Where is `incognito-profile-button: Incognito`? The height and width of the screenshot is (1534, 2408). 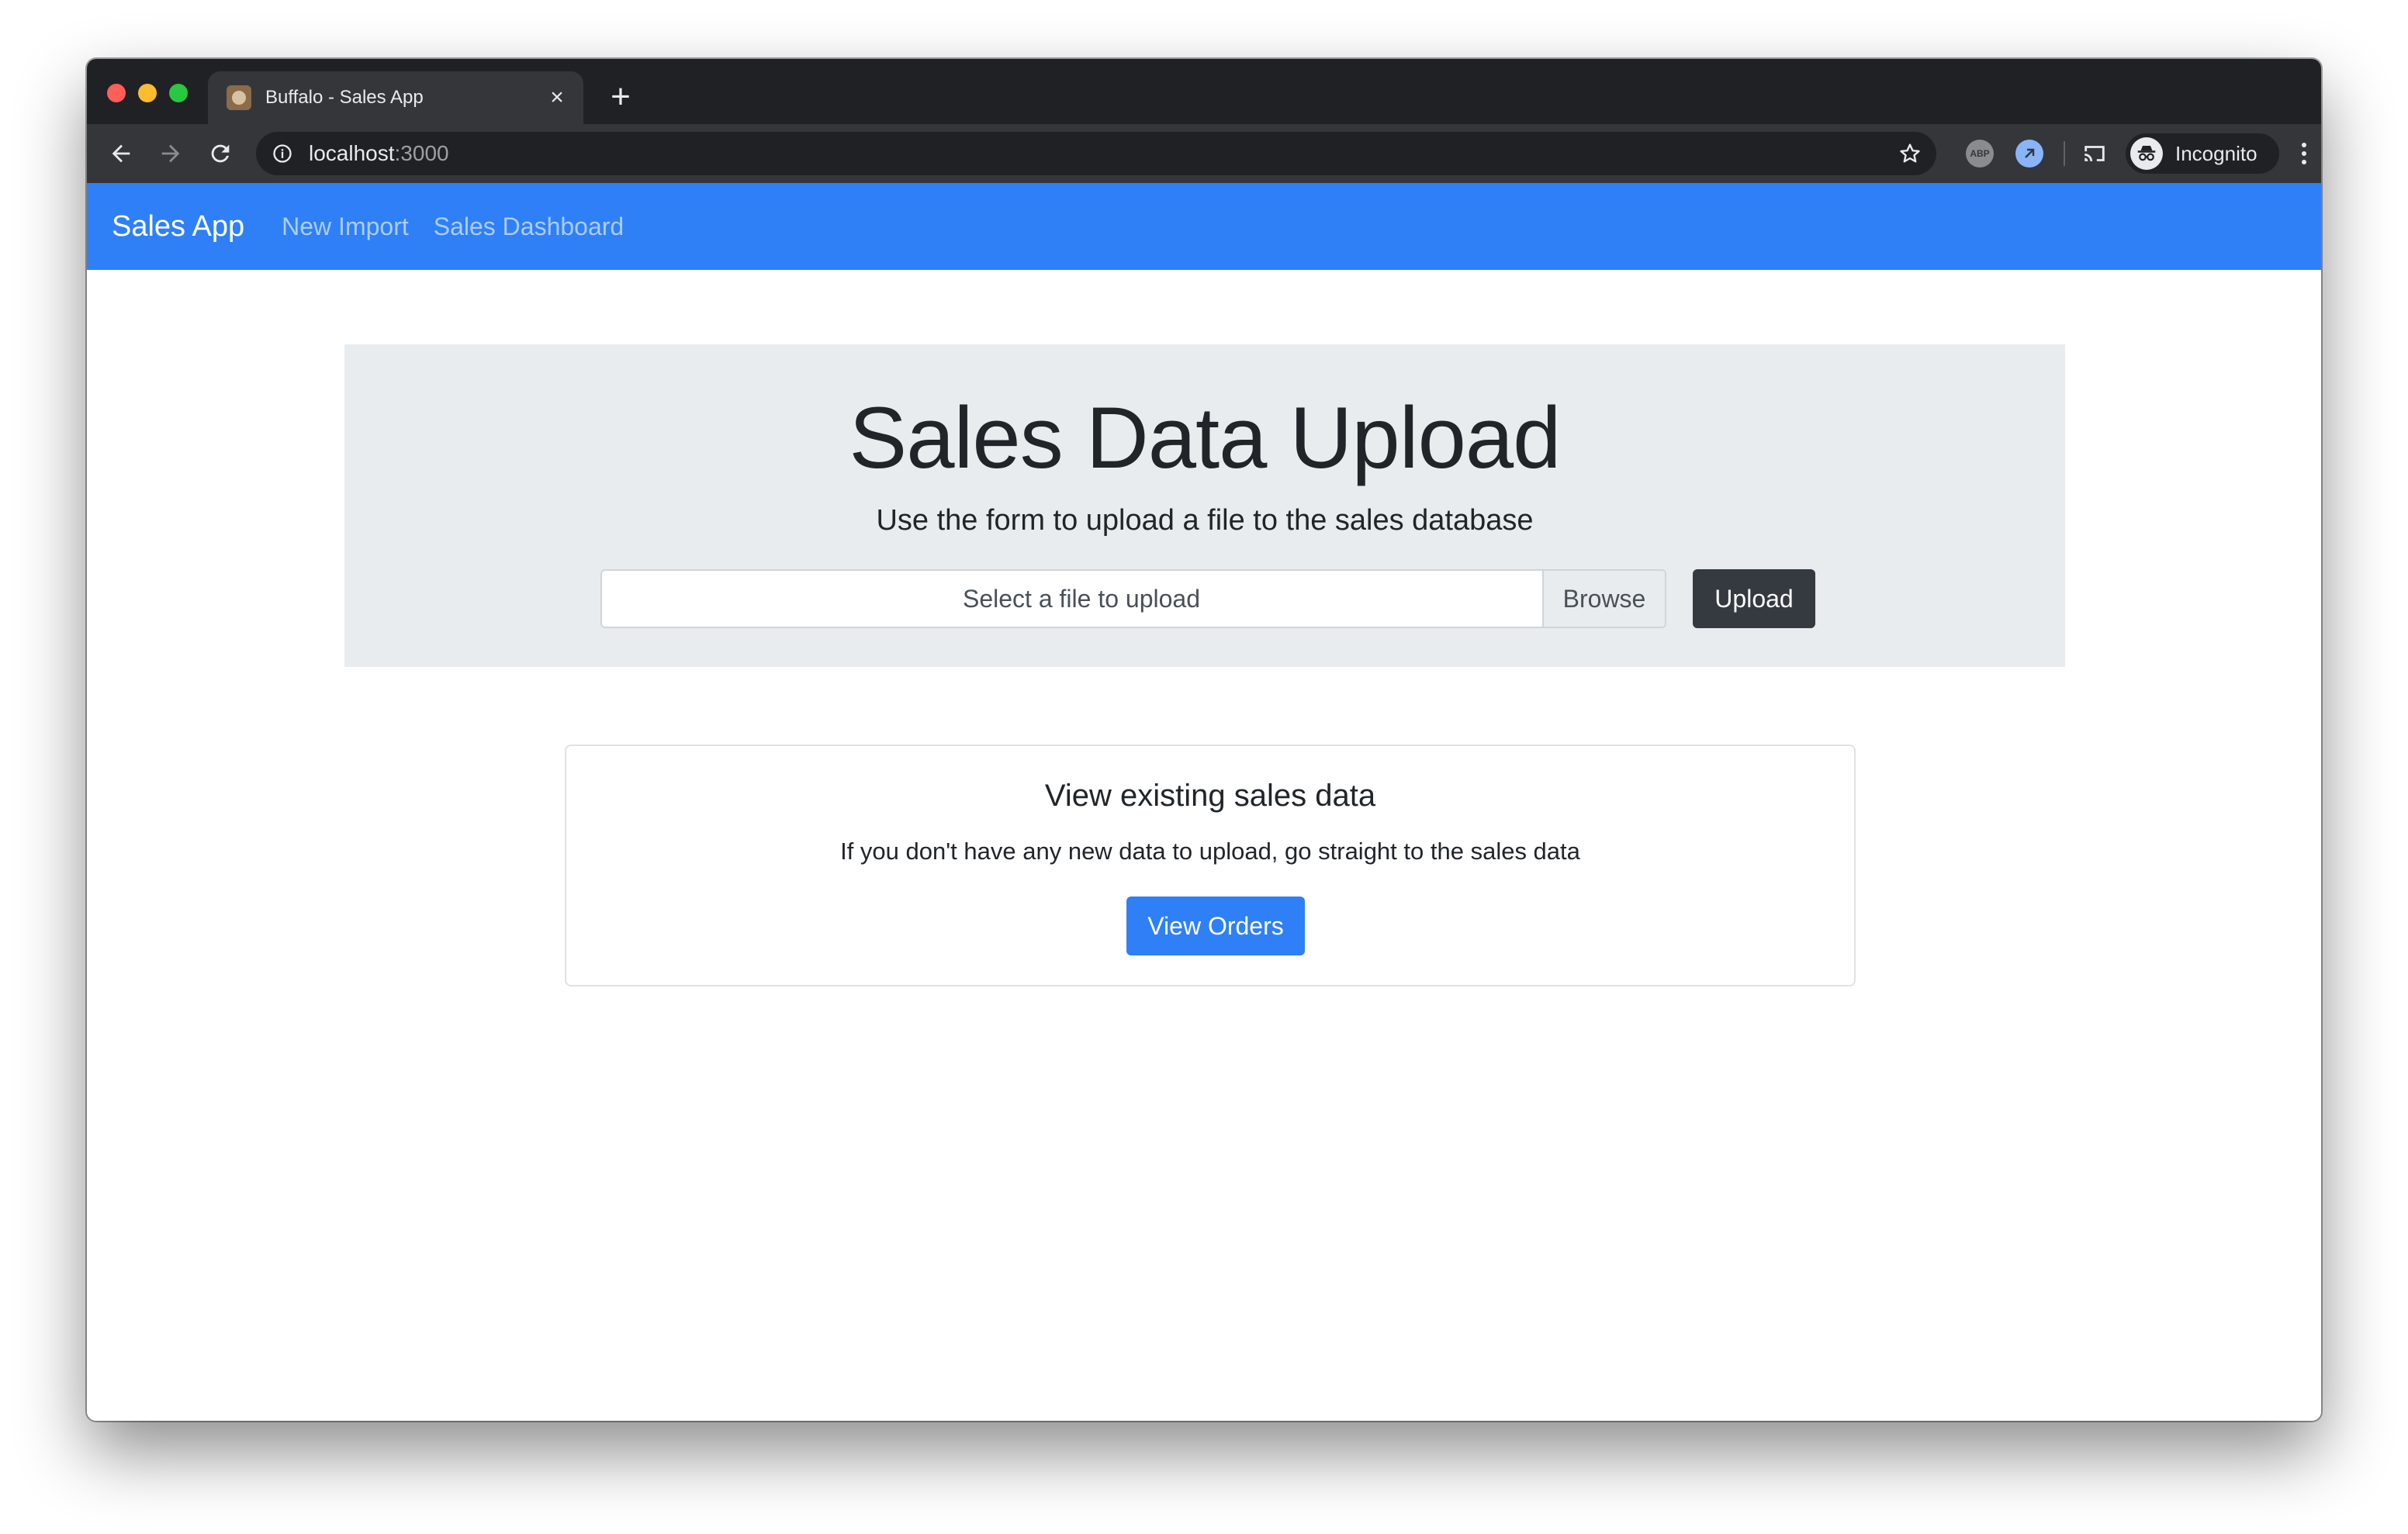 incognito-profile-button: Incognito is located at coordinates (2202, 153).